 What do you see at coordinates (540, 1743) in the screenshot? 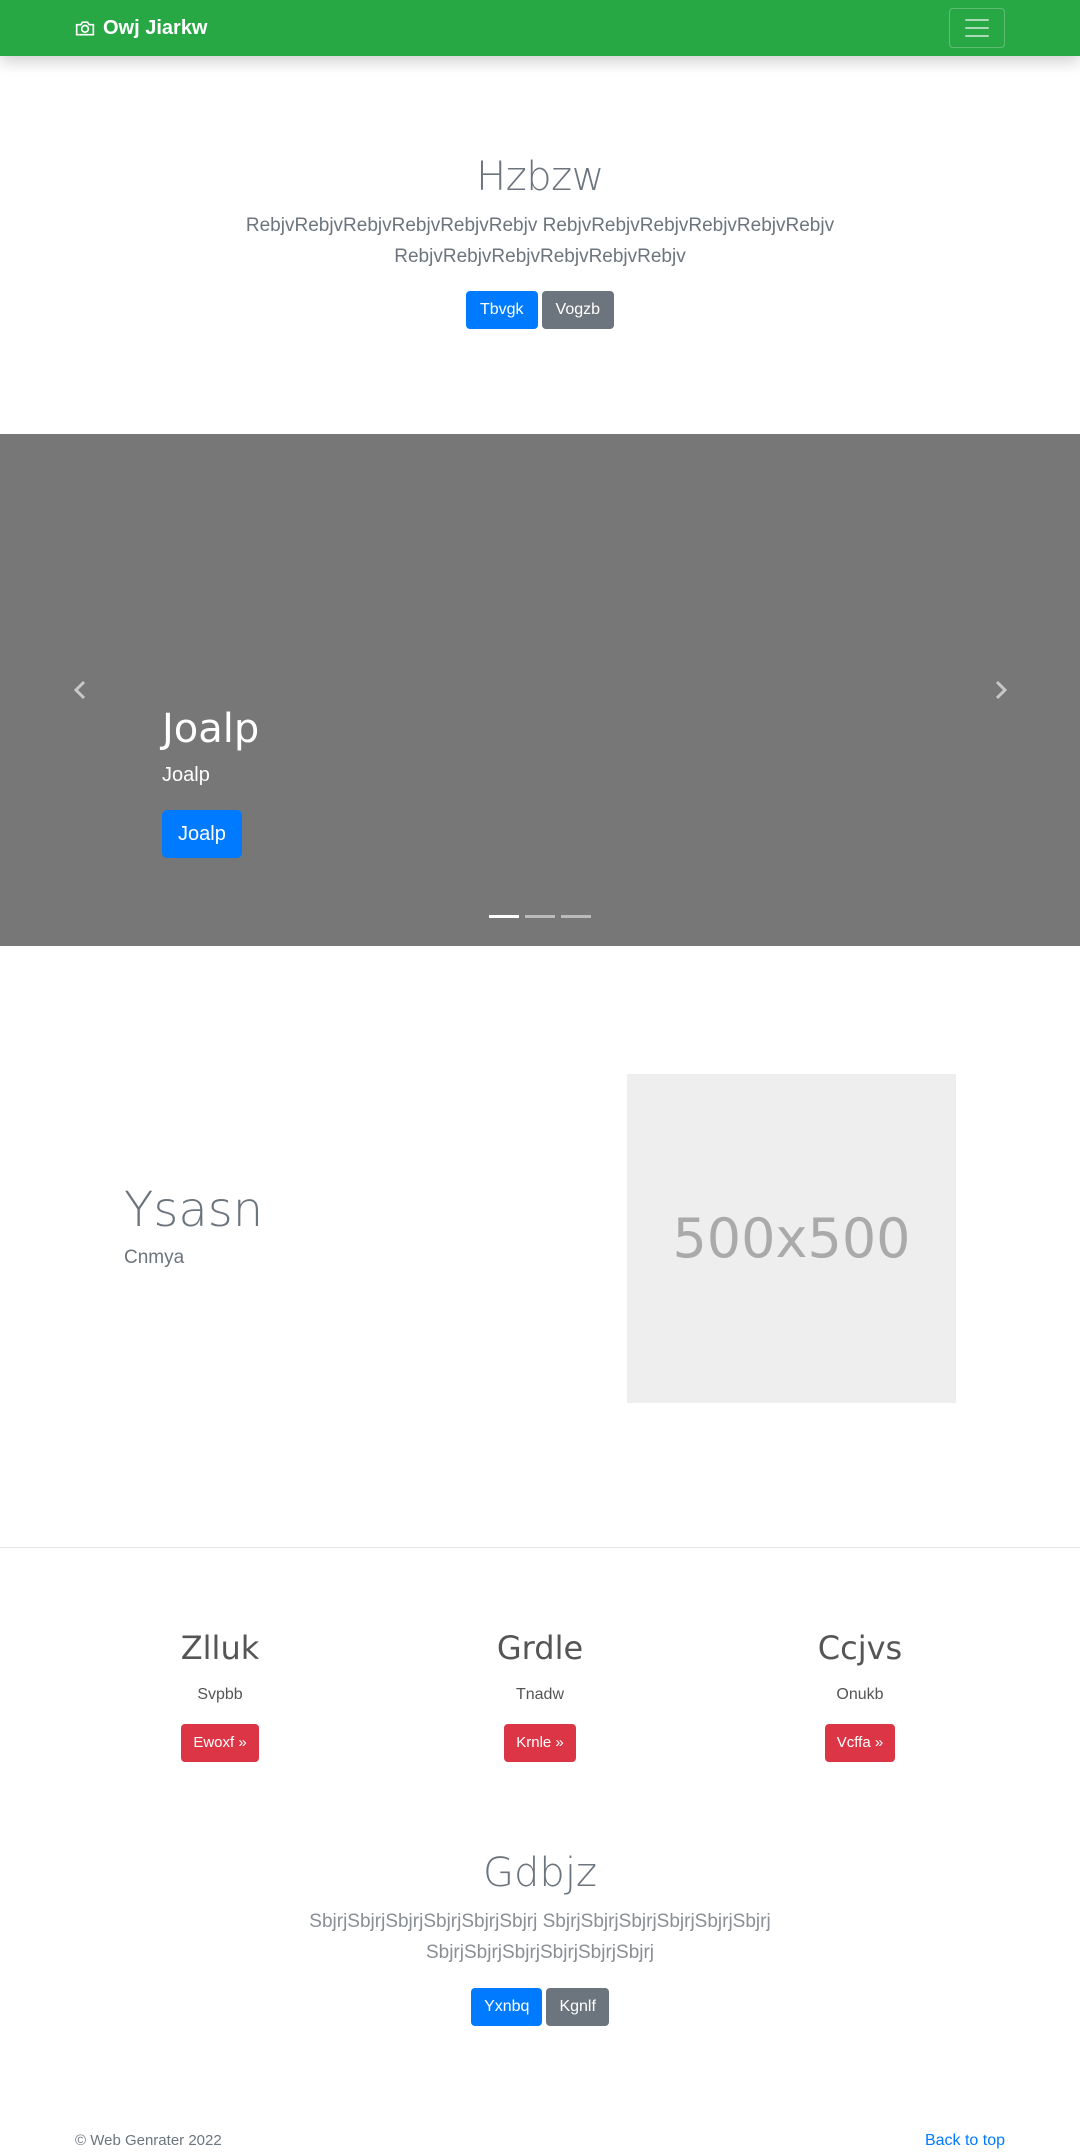
I see `column-button: Krnle »` at bounding box center [540, 1743].